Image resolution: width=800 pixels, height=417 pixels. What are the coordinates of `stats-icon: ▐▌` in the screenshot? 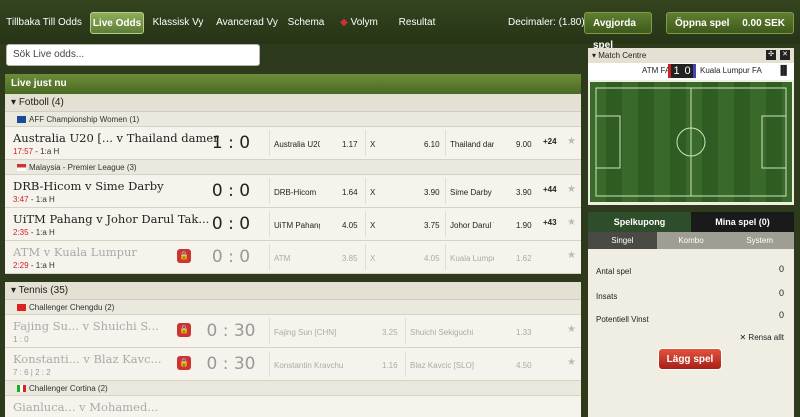 It's located at (783, 70).